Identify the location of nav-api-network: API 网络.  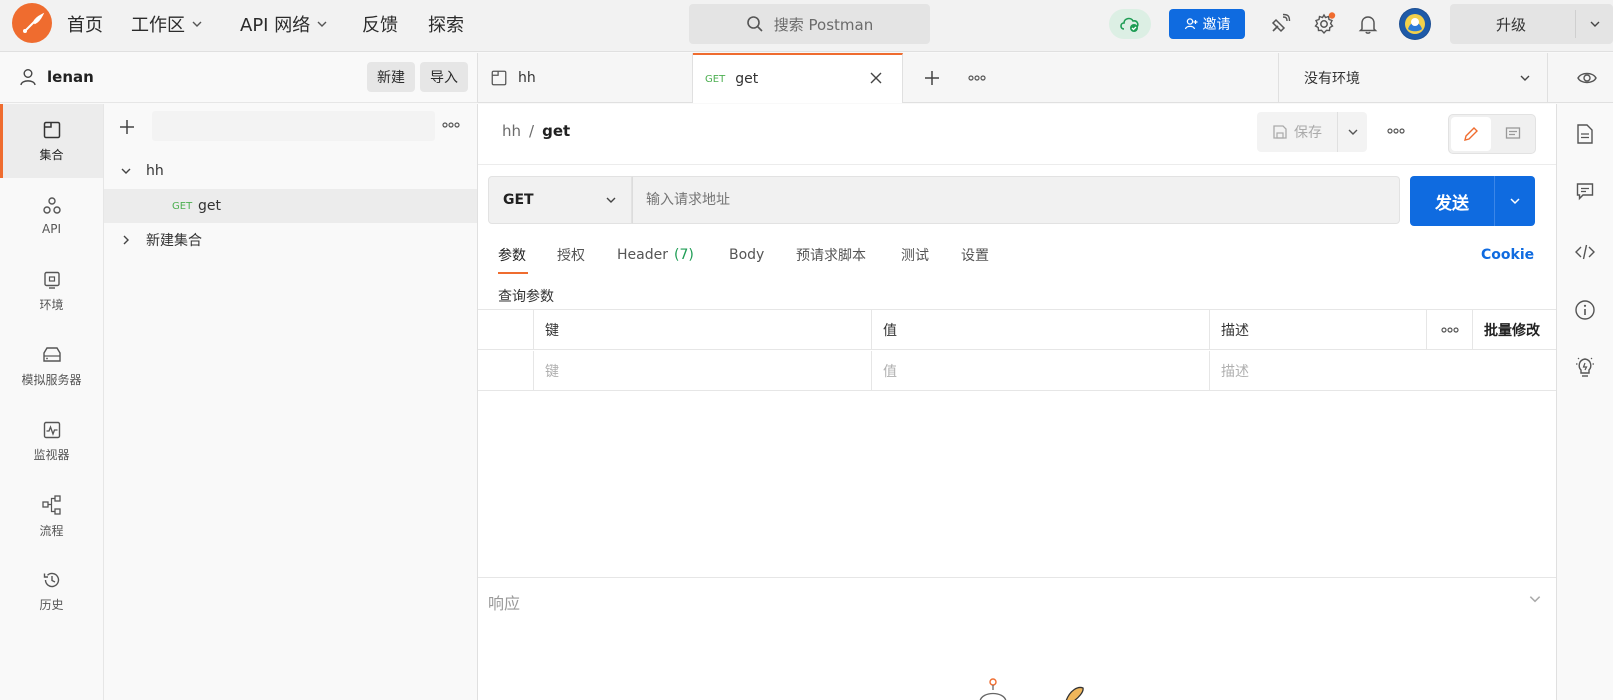
(284, 24).